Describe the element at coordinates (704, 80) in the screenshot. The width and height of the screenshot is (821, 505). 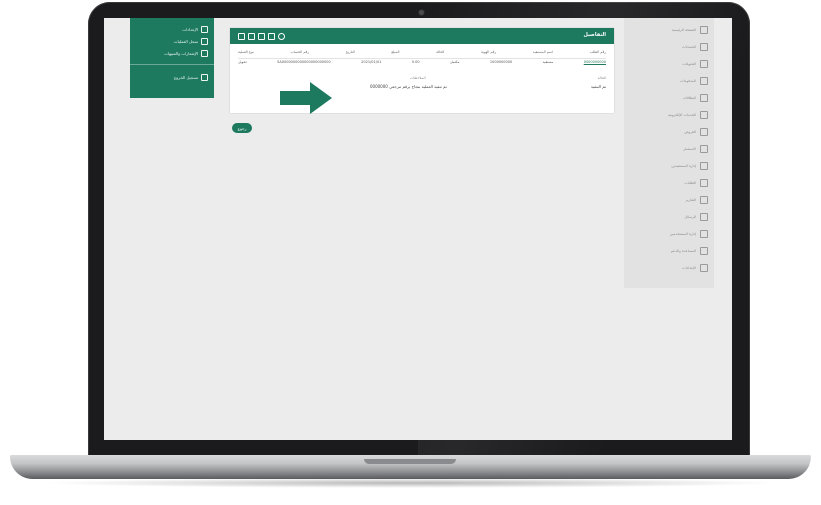
I see `payments-icon` at that location.